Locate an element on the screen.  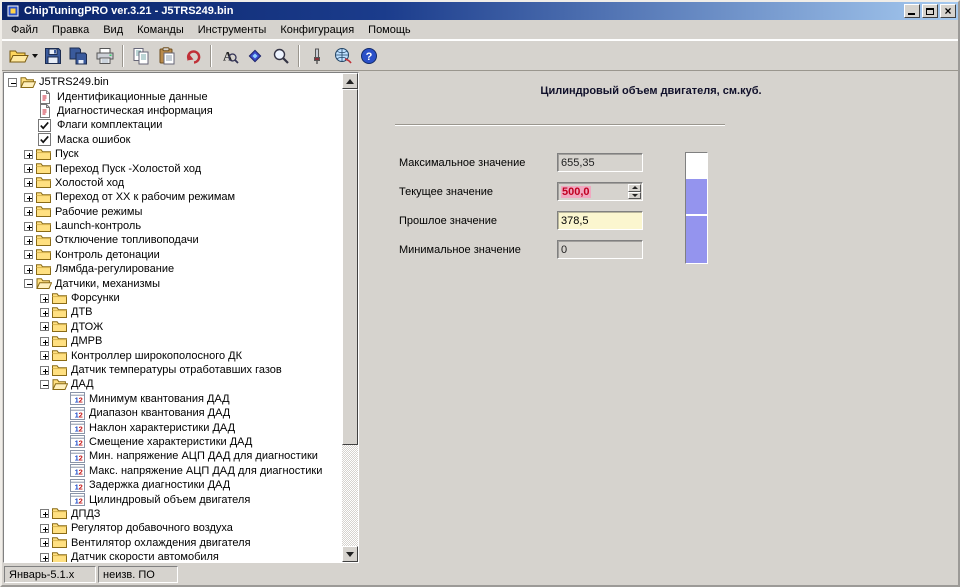
scroll-up-button is located at coordinates (350, 81).